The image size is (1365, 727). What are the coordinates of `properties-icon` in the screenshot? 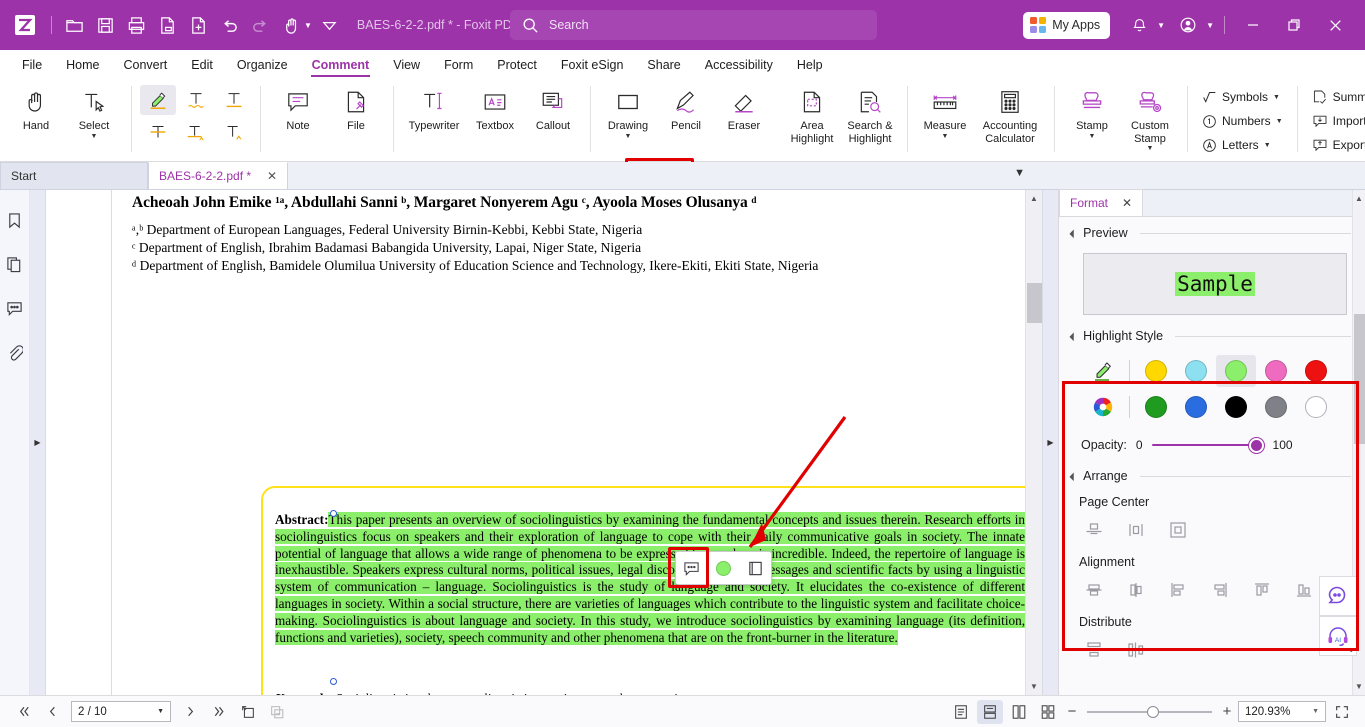 It's located at (755, 568).